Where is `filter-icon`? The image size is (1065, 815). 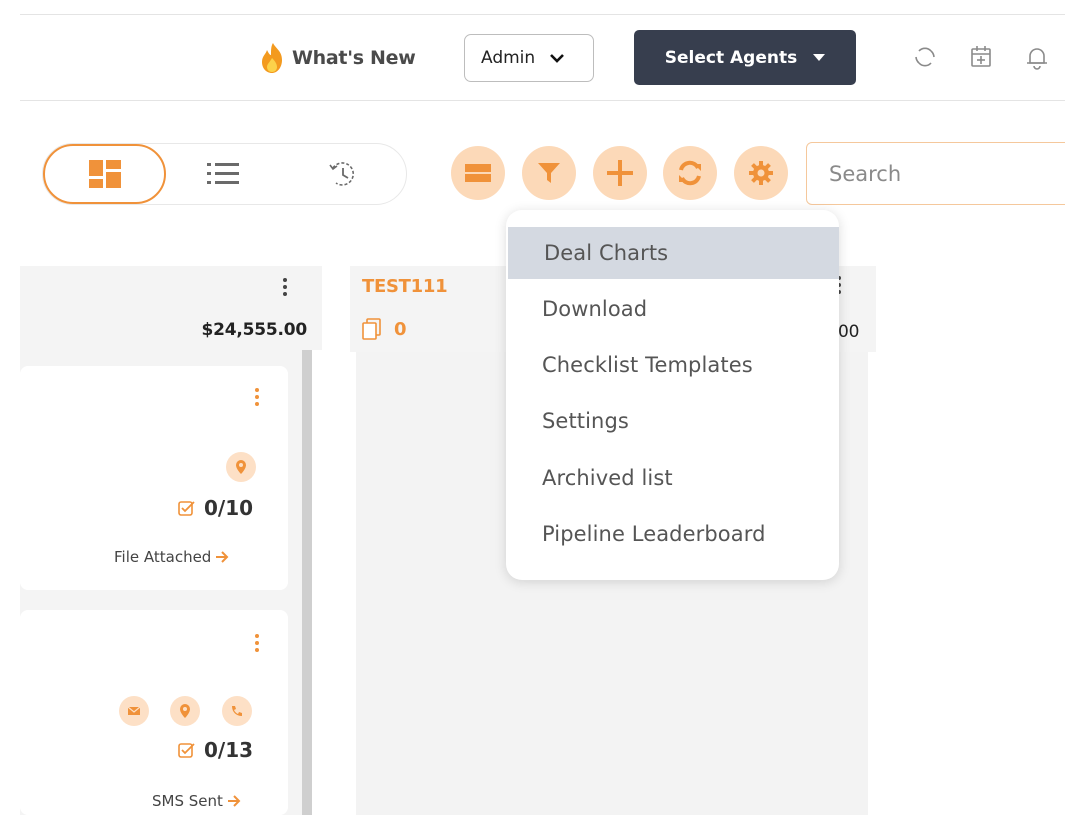
filter-icon is located at coordinates (549, 173).